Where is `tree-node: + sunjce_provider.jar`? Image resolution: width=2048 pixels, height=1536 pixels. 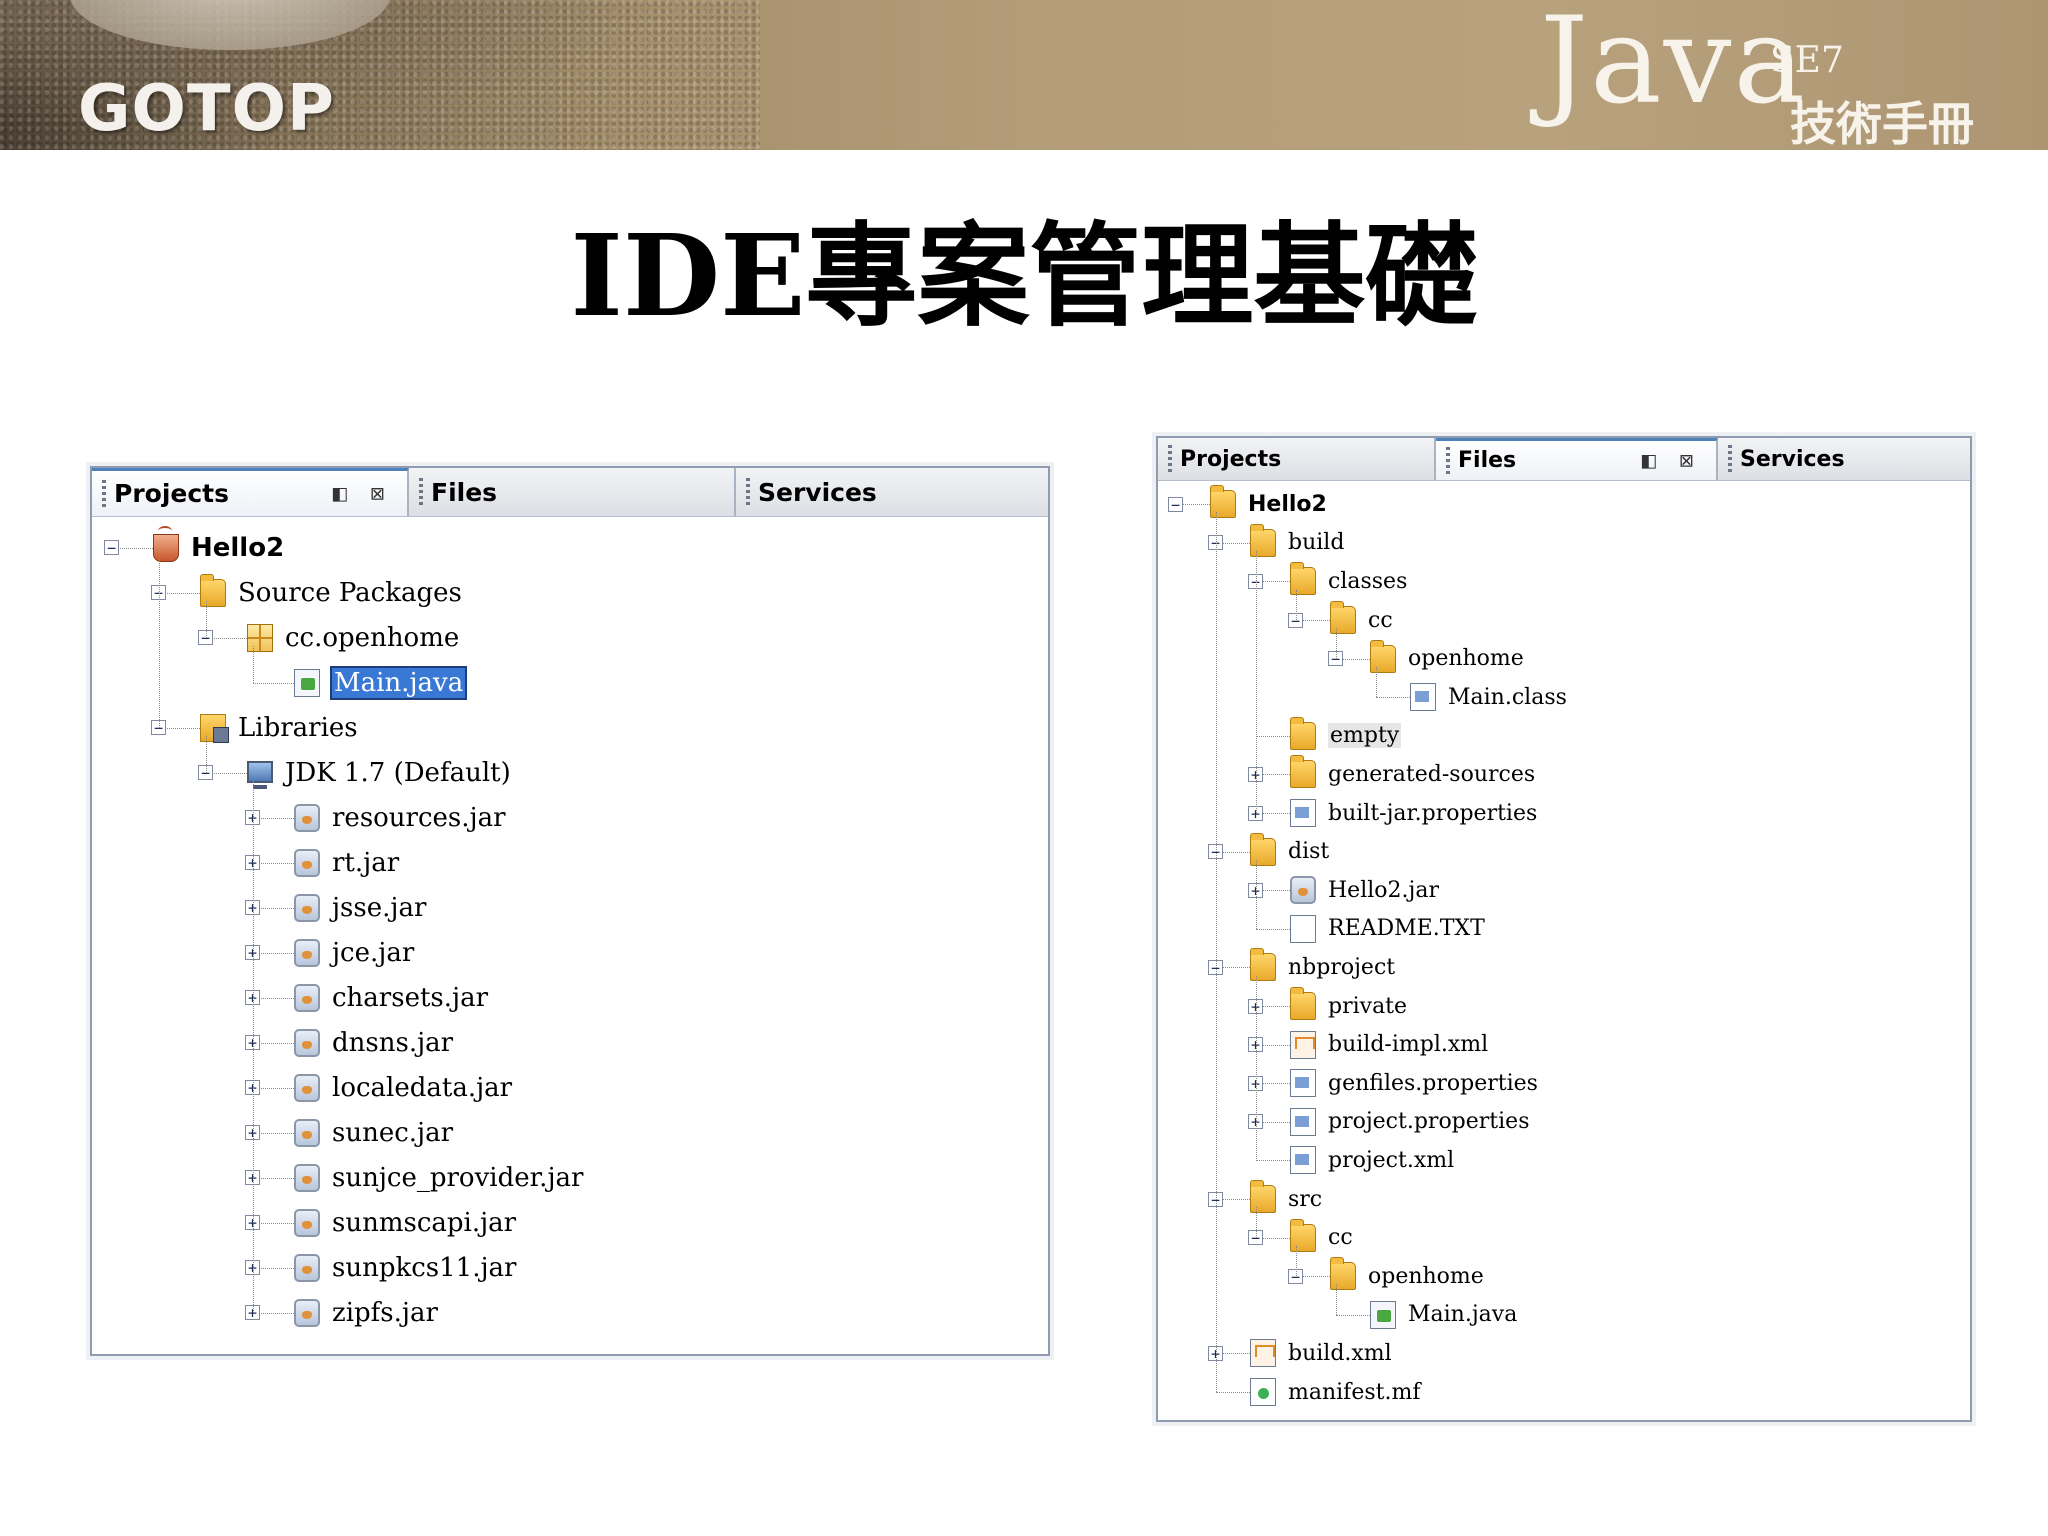
tree-node: + sunjce_provider.jar is located at coordinates (570, 1177).